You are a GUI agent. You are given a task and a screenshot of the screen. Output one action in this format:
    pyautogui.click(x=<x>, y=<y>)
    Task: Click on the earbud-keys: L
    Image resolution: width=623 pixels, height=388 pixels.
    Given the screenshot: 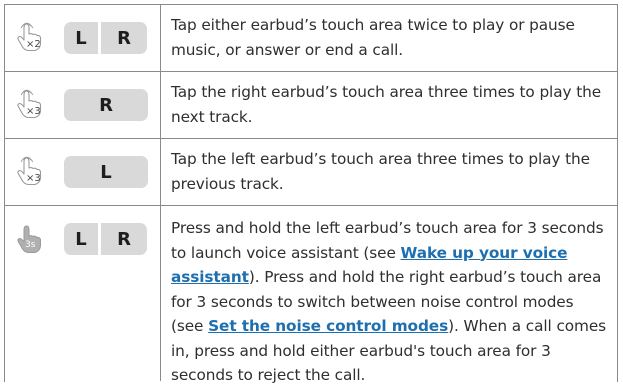 What is the action you would take?
    pyautogui.click(x=106, y=172)
    